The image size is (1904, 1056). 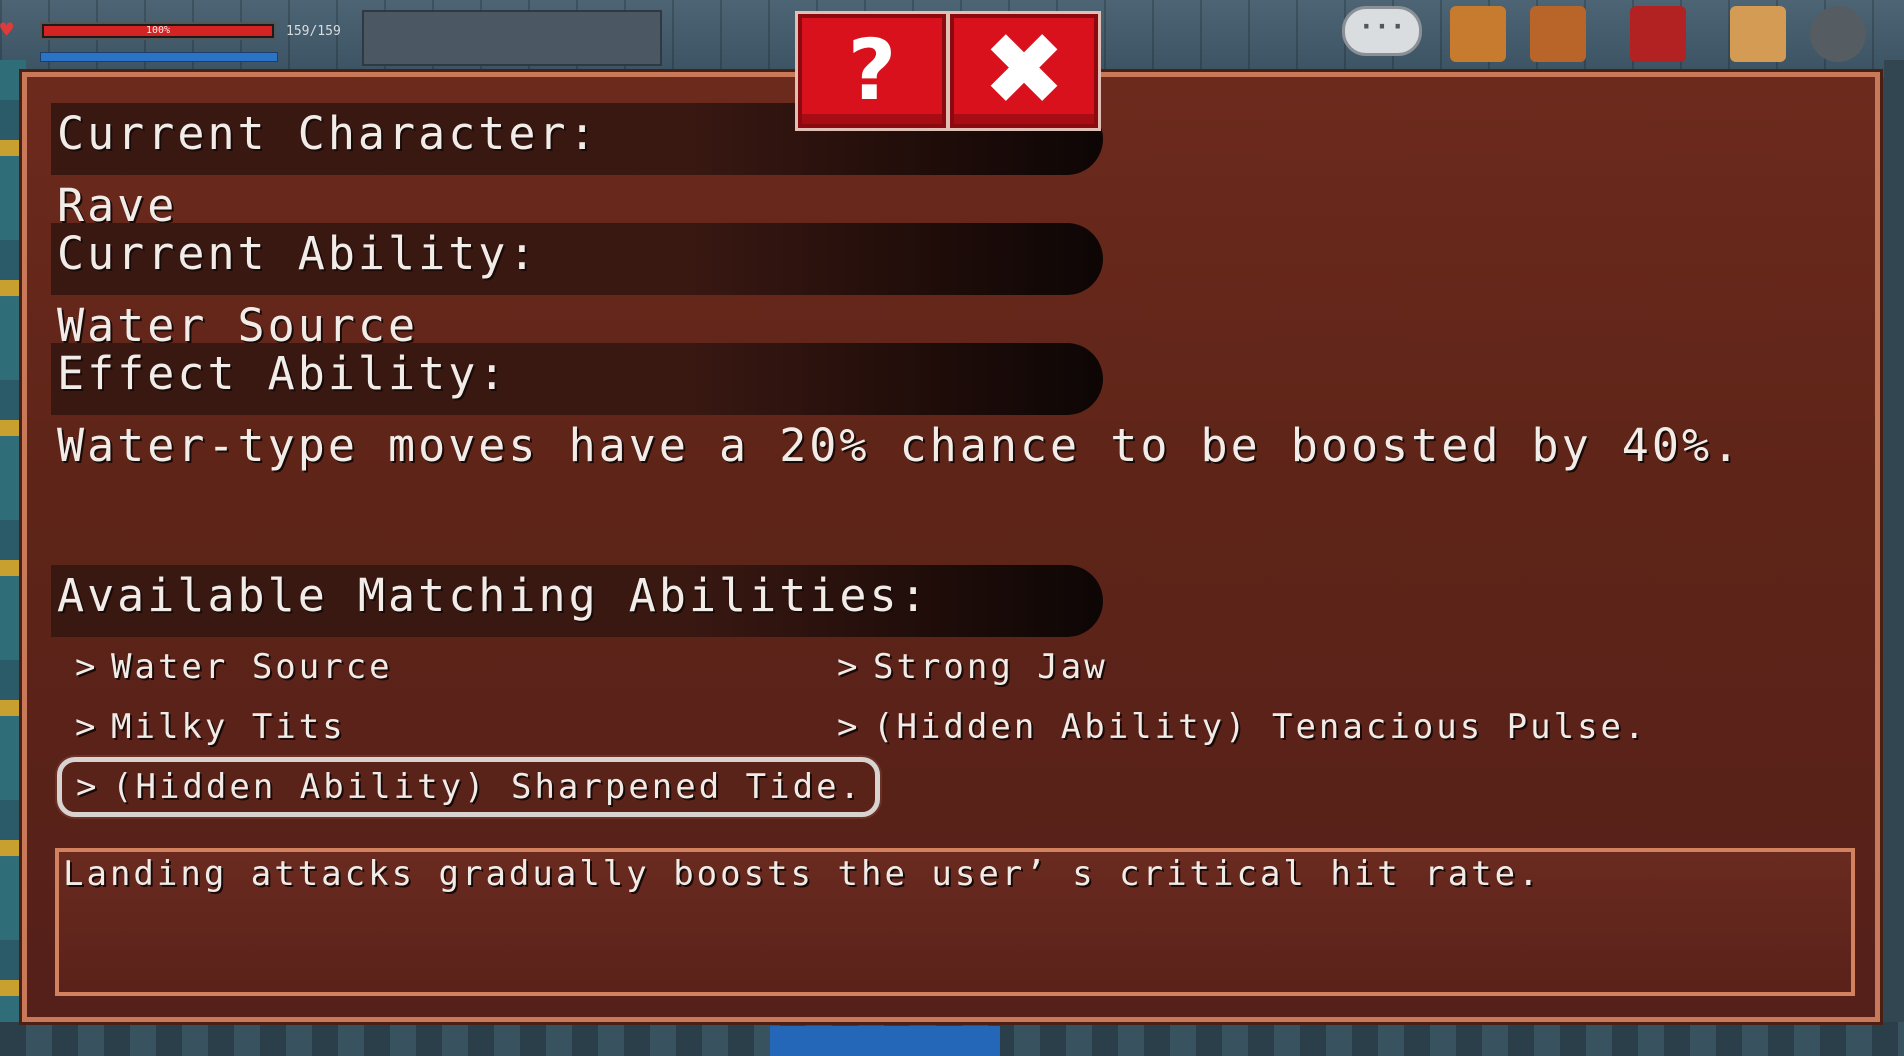 I want to click on help-button: ?, so click(x=872, y=71).